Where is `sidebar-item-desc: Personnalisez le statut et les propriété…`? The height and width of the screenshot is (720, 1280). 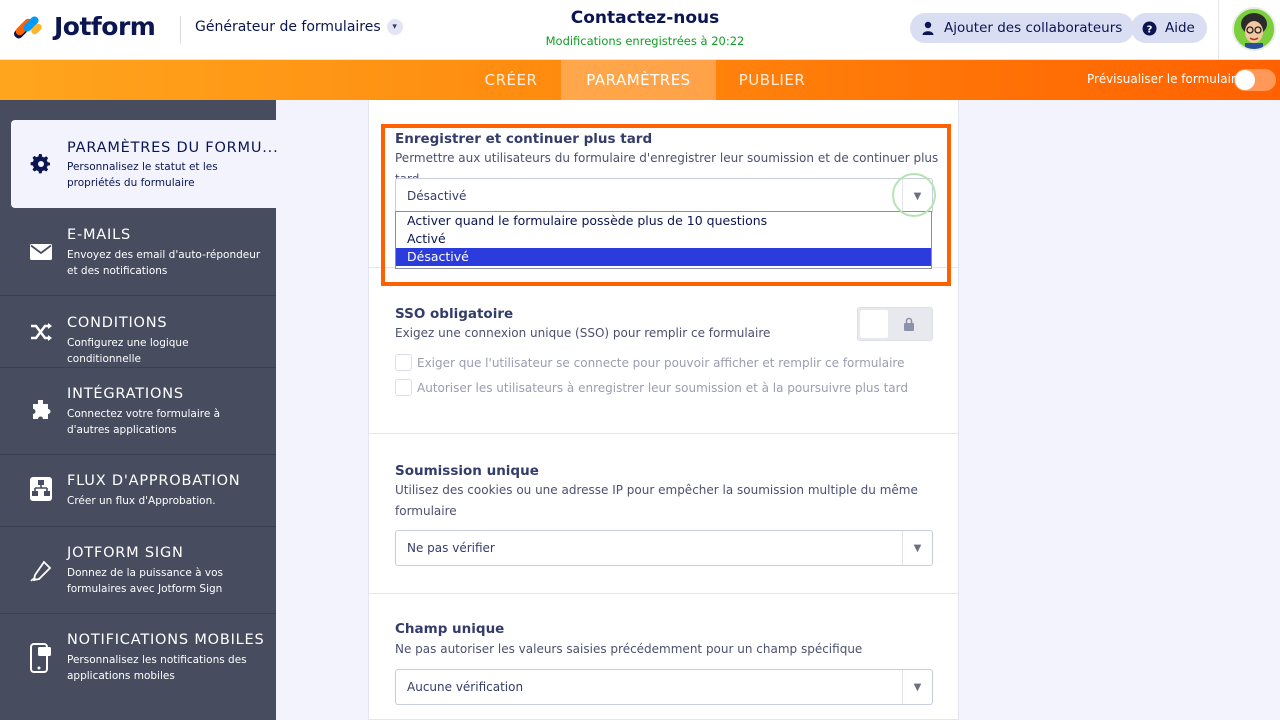
sidebar-item-desc: Personnalisez le statut et les propriété… is located at coordinates (142, 175).